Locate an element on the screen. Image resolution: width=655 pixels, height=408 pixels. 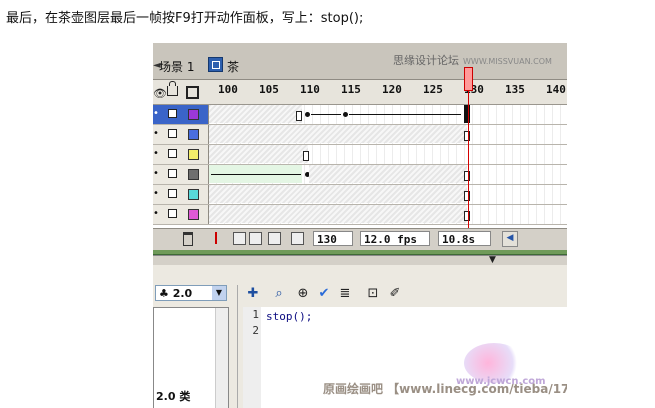
onion-skin-icon is located at coordinates (239, 238).